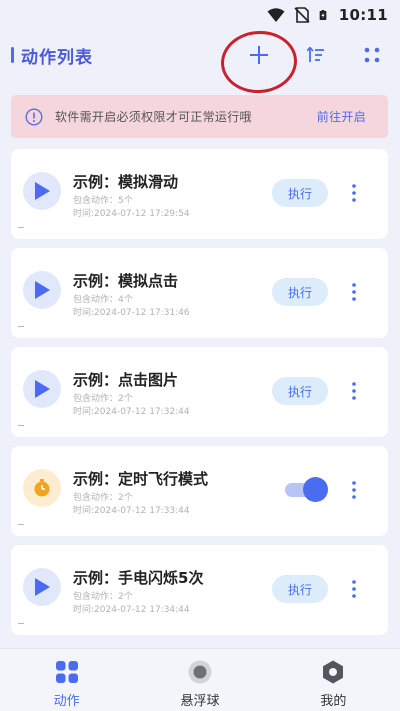 This screenshot has width=400, height=711. I want to click on sort-button, so click(316, 55).